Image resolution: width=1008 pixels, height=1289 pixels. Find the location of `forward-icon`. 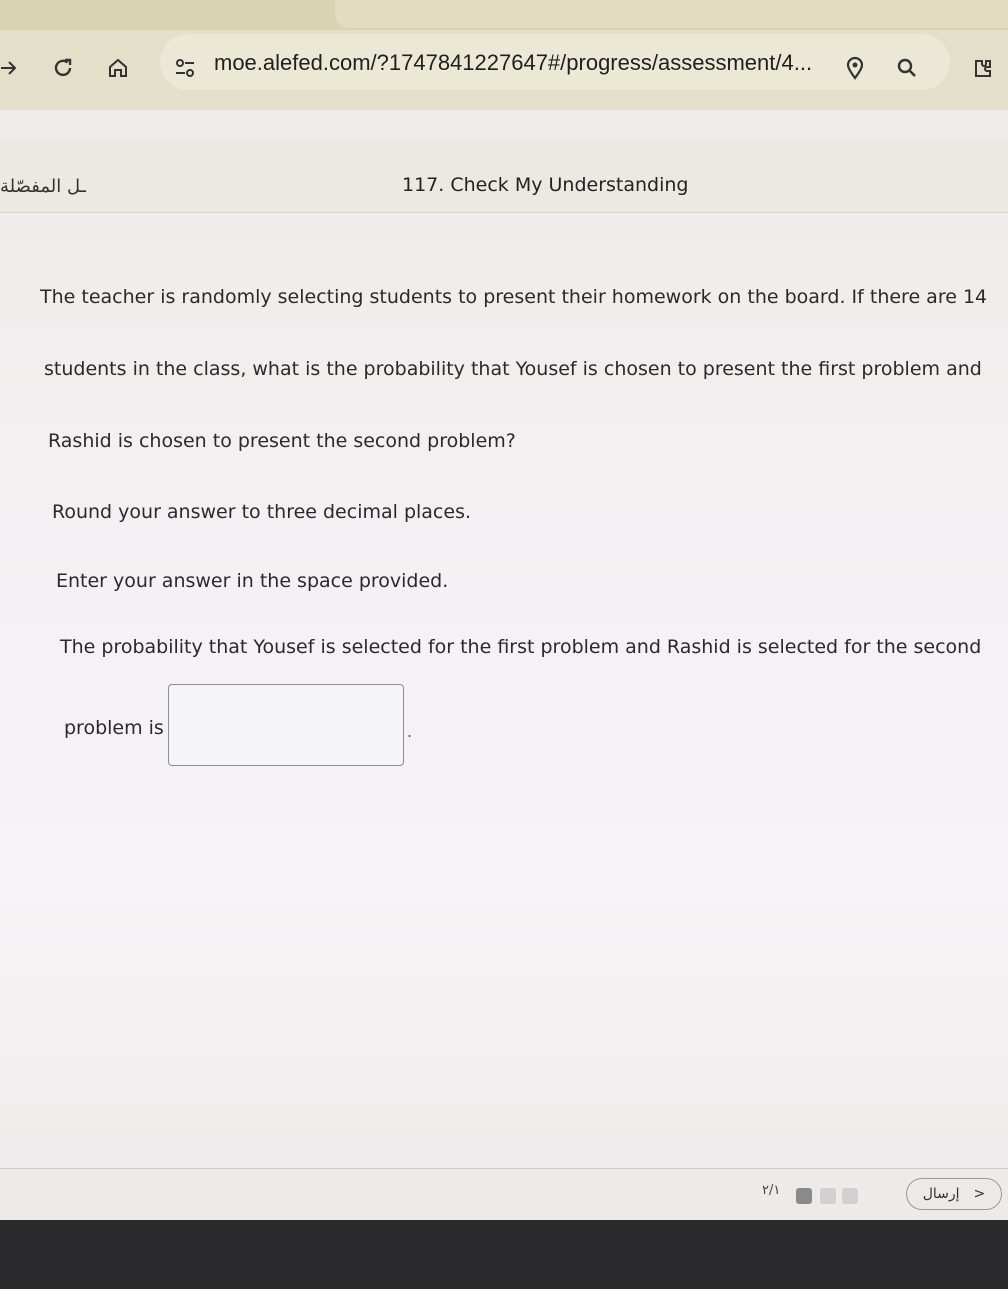

forward-icon is located at coordinates (11, 68).